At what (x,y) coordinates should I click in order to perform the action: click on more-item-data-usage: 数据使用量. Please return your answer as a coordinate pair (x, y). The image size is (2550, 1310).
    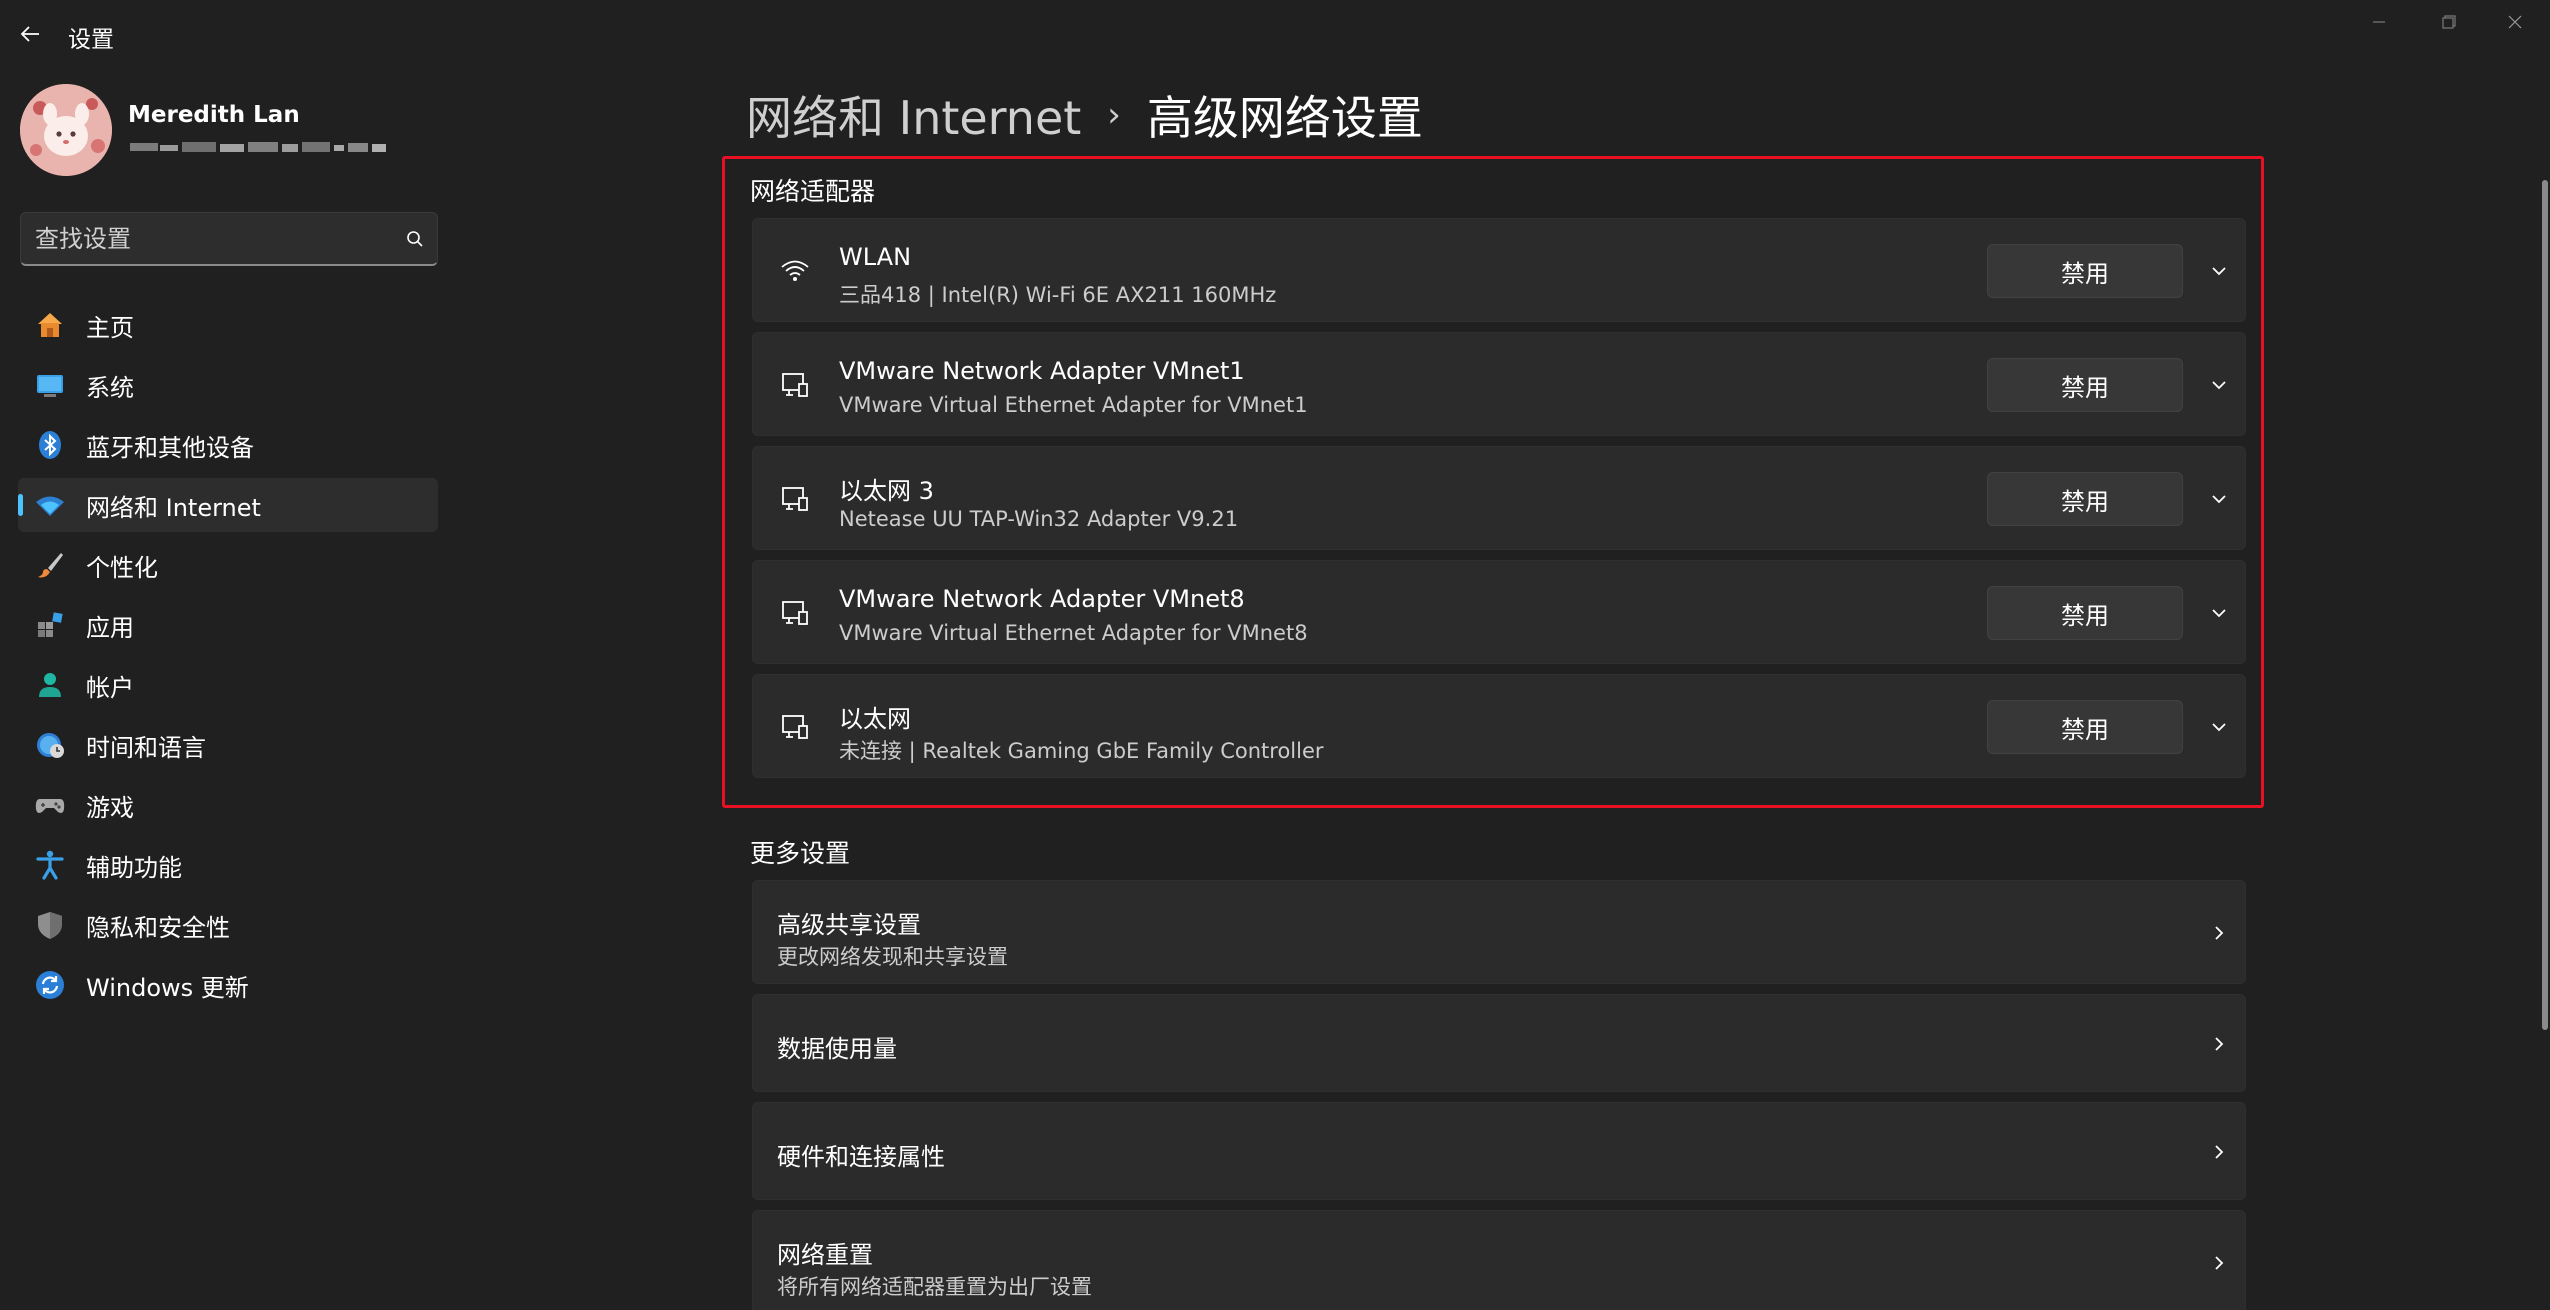
    Looking at the image, I should click on (1499, 1043).